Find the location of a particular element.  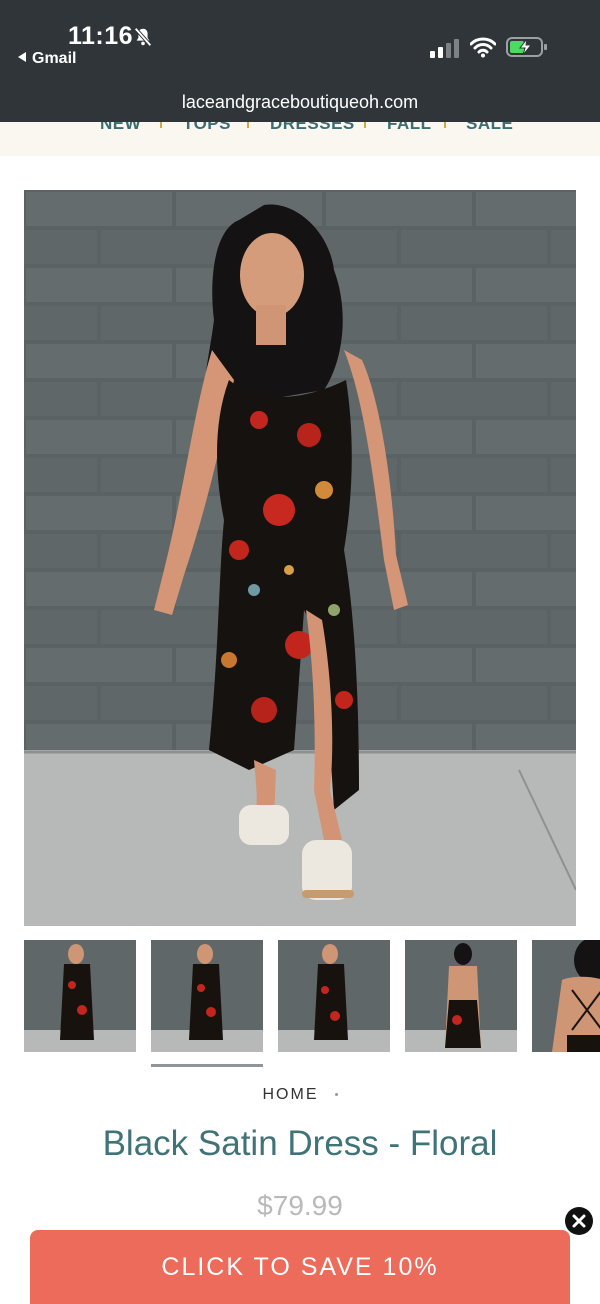

save-10-percent-button: CLICK TO SAVE 10% is located at coordinates (300, 1267).